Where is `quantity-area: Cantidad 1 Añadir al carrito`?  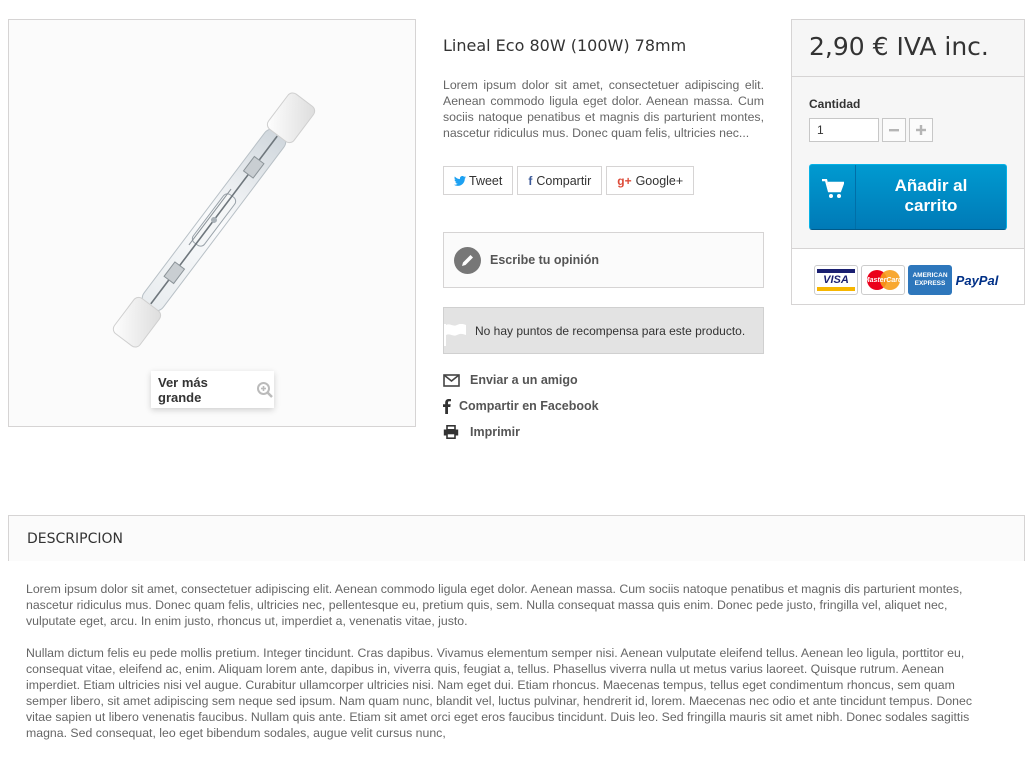 quantity-area: Cantidad 1 Añadir al carrito is located at coordinates (908, 163).